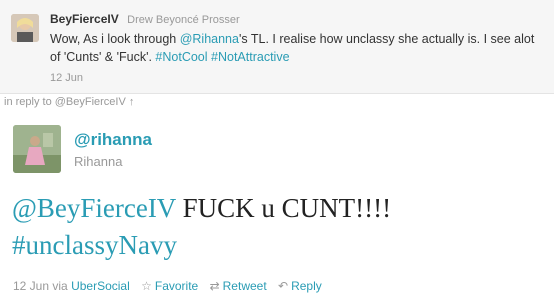  I want to click on tweet-timestamp: 12 Jun, so click(31, 286).